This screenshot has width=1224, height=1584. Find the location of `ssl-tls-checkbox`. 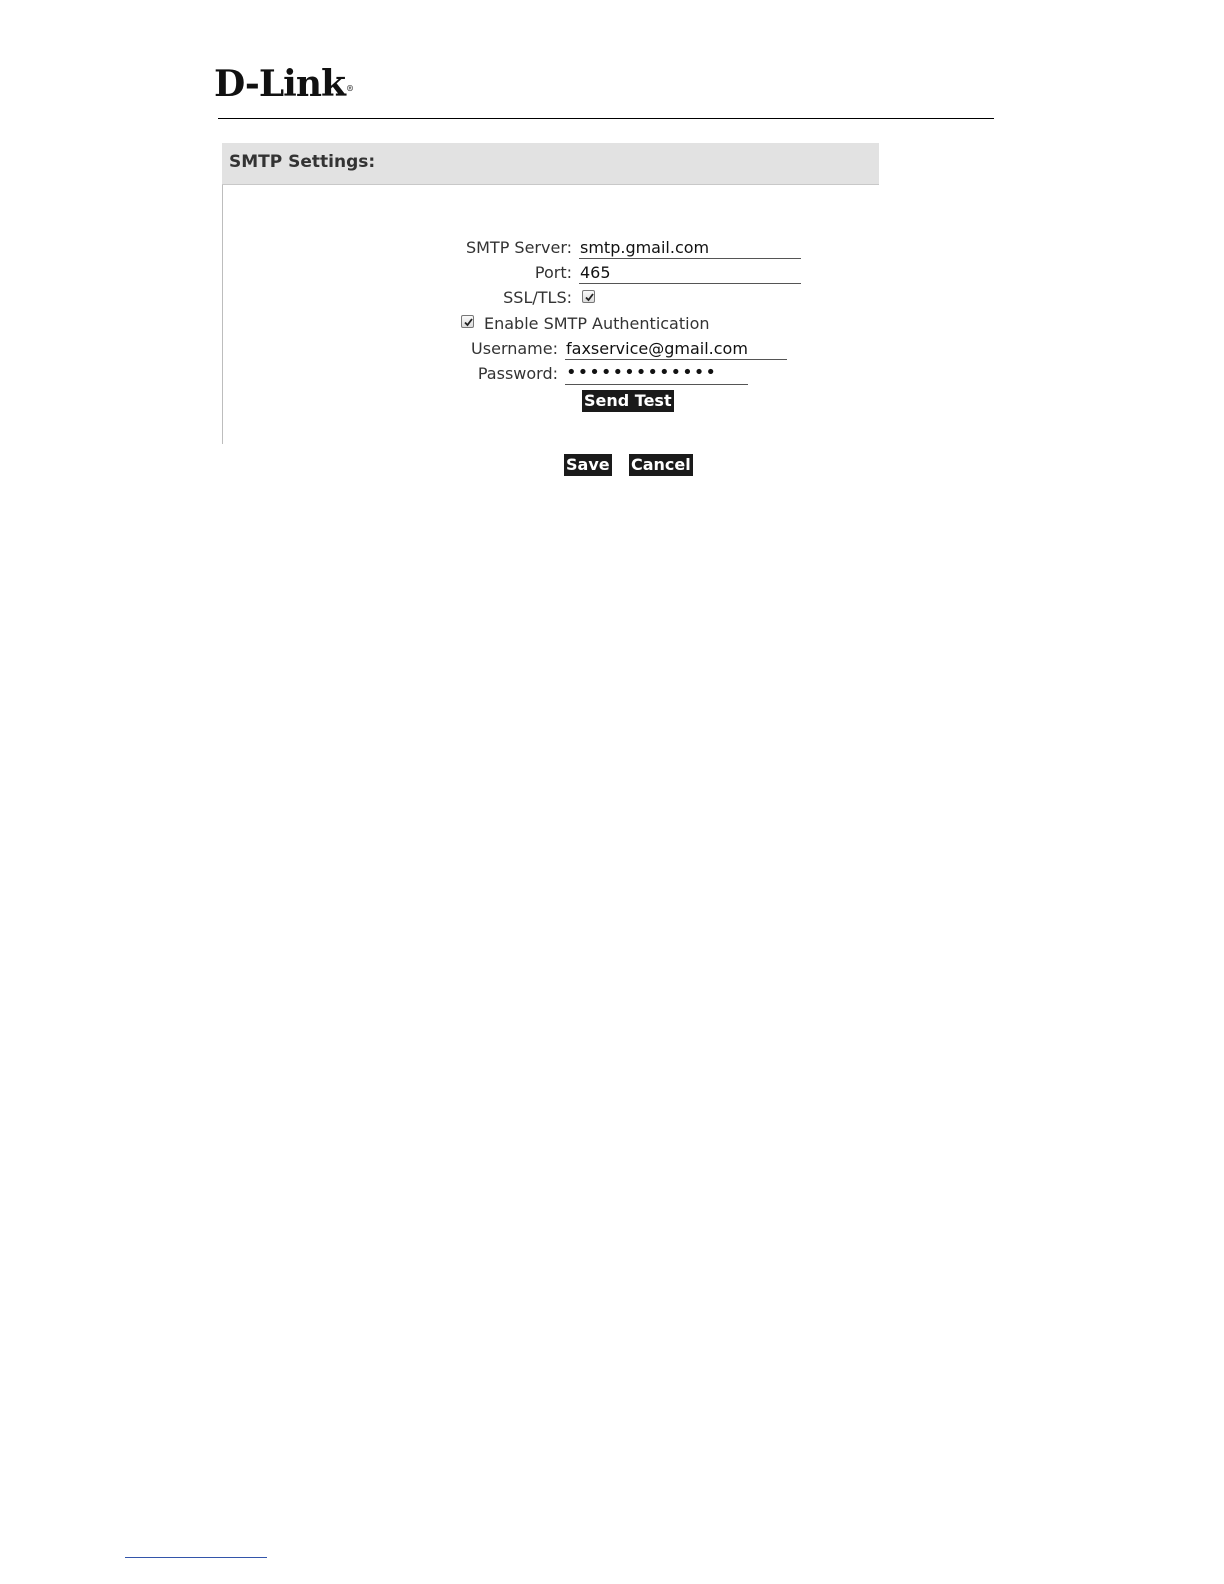

ssl-tls-checkbox is located at coordinates (588, 296).